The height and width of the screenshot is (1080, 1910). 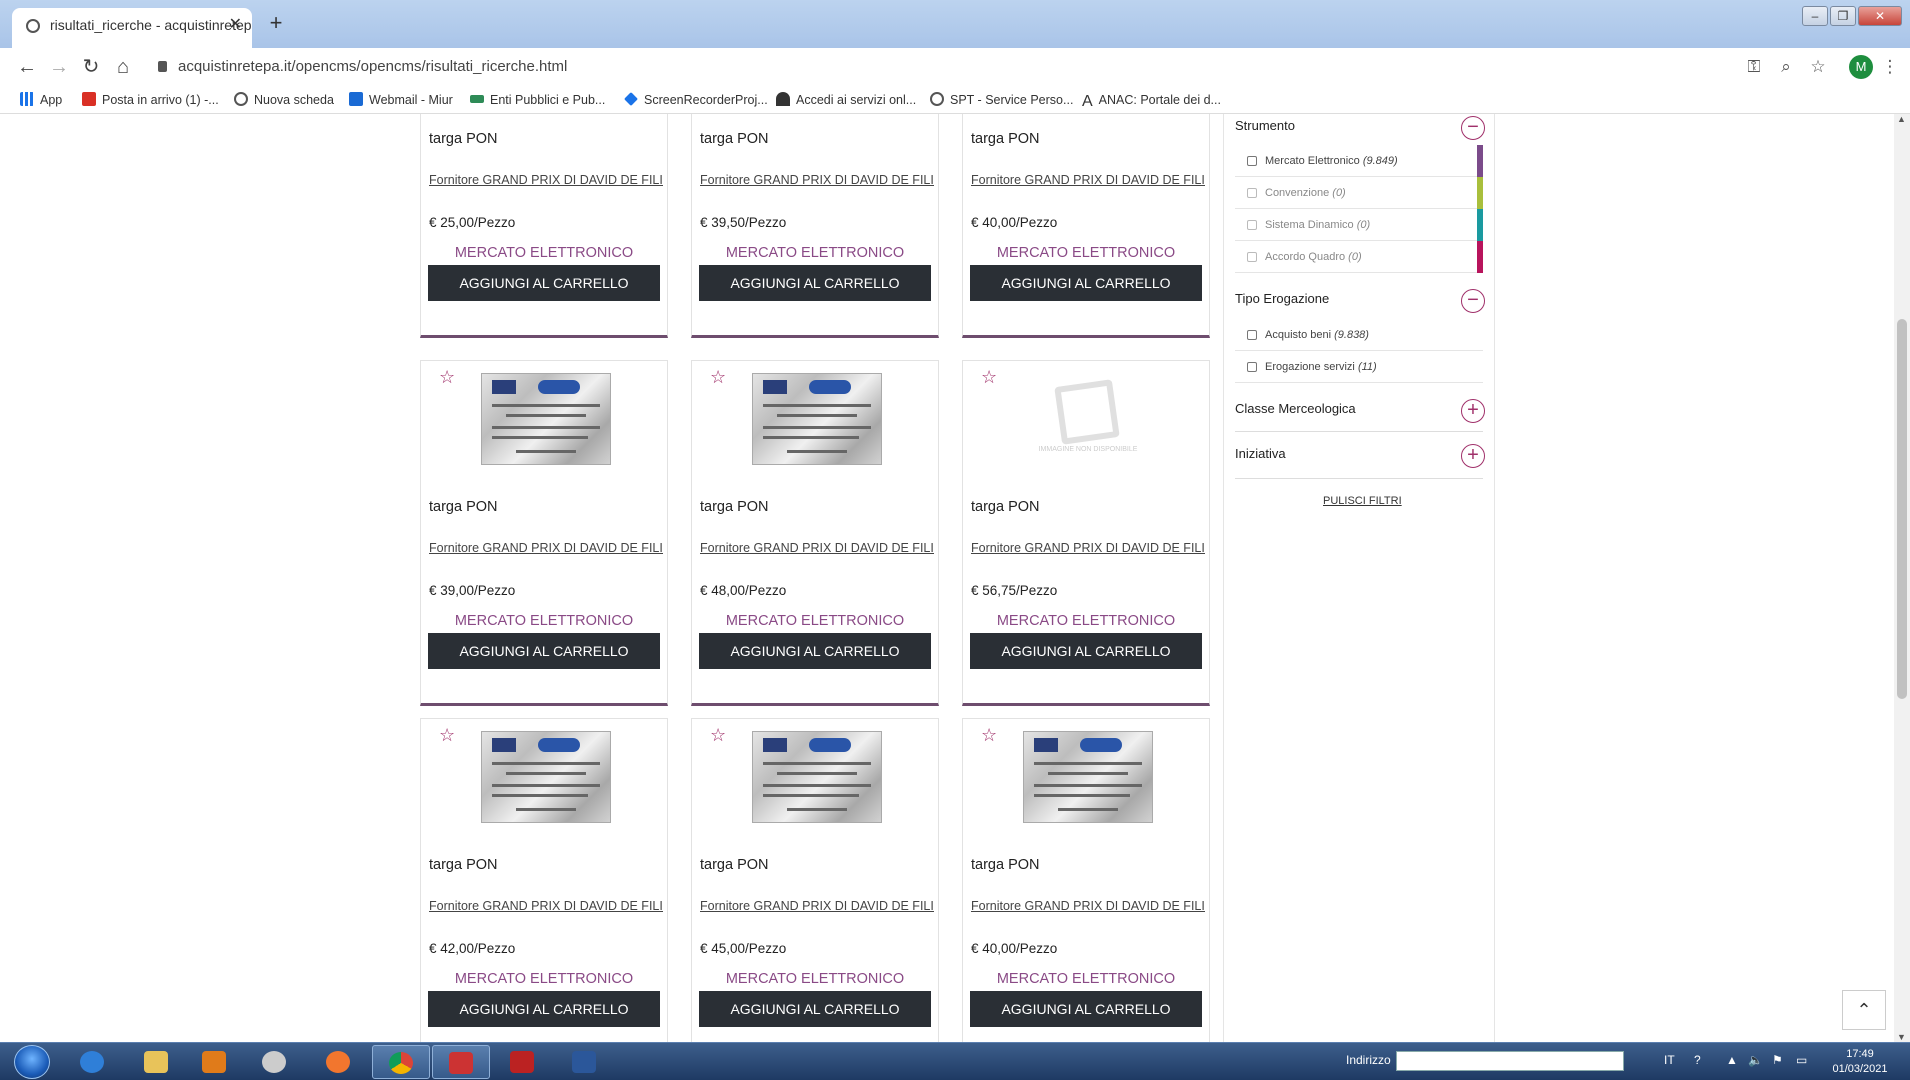 What do you see at coordinates (1815, 16) in the screenshot?
I see `minimize-icon: –` at bounding box center [1815, 16].